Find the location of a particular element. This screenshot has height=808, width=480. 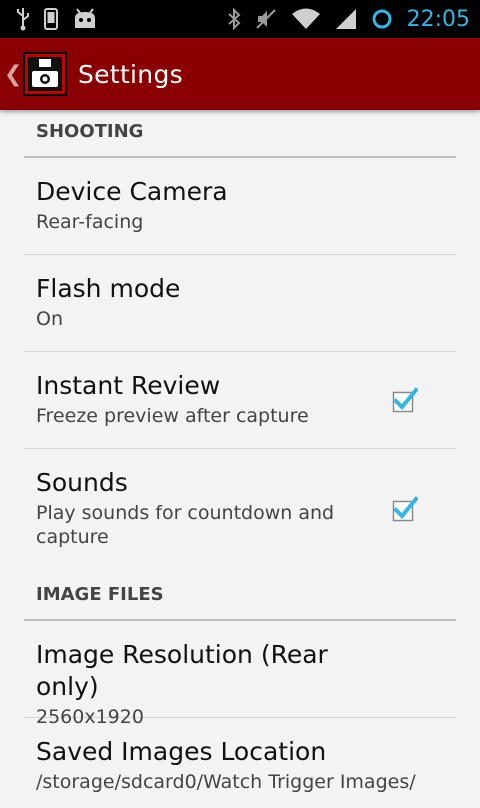

status-left-icons is located at coordinates (57, 19).